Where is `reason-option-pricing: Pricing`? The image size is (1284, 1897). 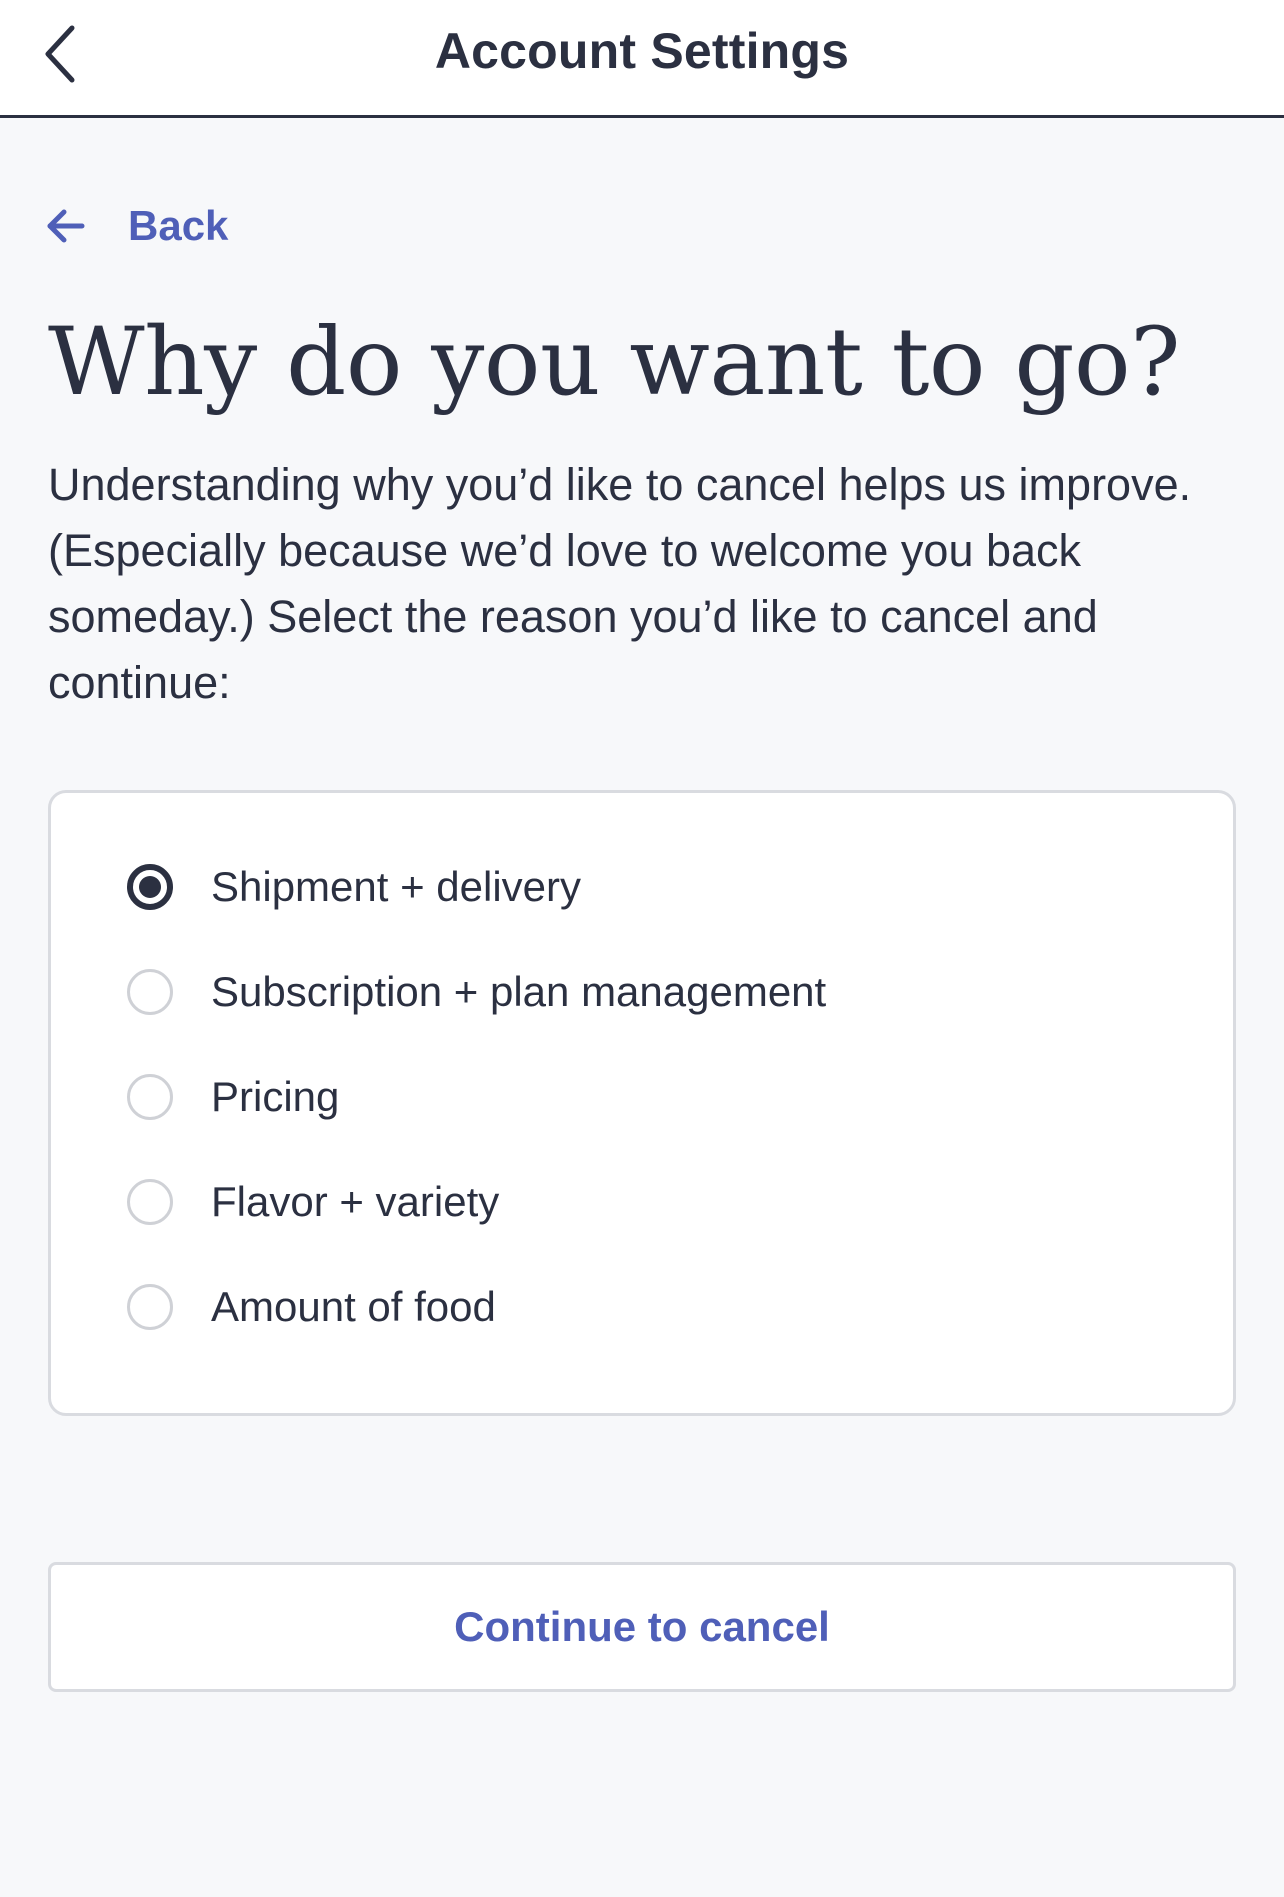 reason-option-pricing: Pricing is located at coordinates (233, 1097).